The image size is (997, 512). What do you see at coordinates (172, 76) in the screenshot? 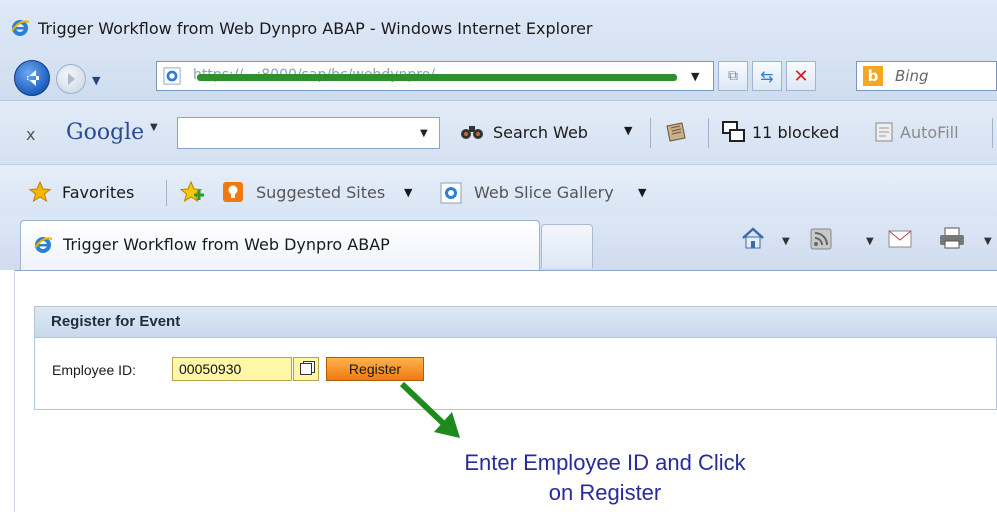
I see `ie-page-icon` at bounding box center [172, 76].